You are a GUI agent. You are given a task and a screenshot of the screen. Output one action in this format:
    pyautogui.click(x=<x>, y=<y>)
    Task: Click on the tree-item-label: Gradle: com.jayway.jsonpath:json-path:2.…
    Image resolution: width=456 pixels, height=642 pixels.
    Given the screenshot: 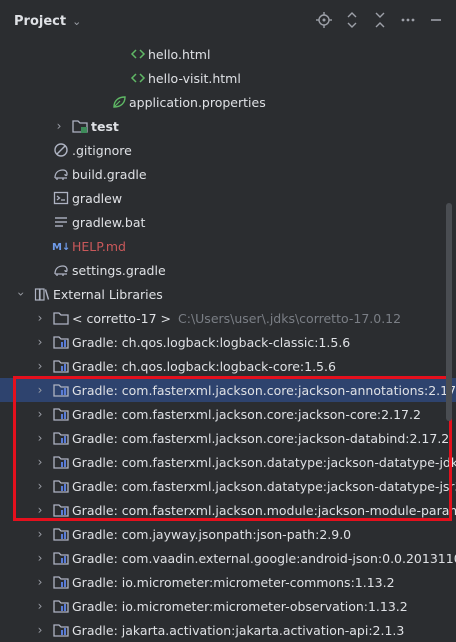 What is the action you would take?
    pyautogui.click(x=212, y=534)
    